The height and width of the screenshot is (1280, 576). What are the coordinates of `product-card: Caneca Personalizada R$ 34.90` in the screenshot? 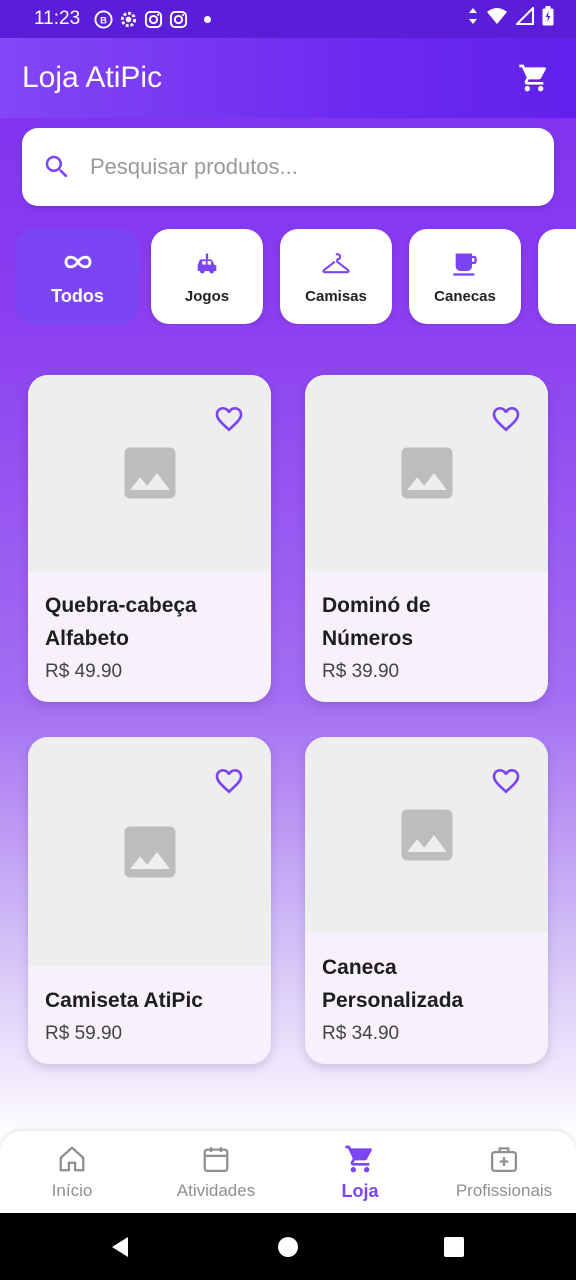 It's located at (426, 900).